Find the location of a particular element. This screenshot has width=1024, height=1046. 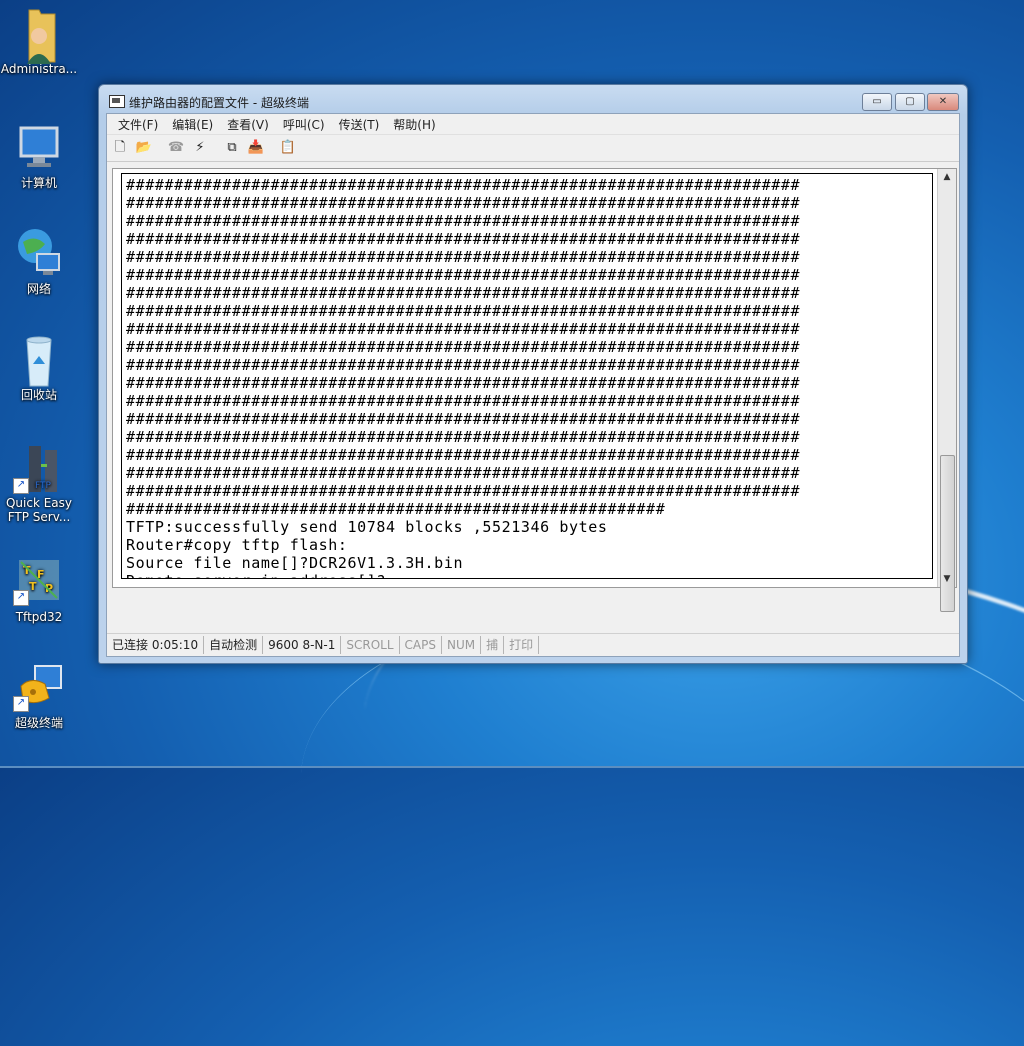

minimize-icon: ▭ is located at coordinates (877, 101).